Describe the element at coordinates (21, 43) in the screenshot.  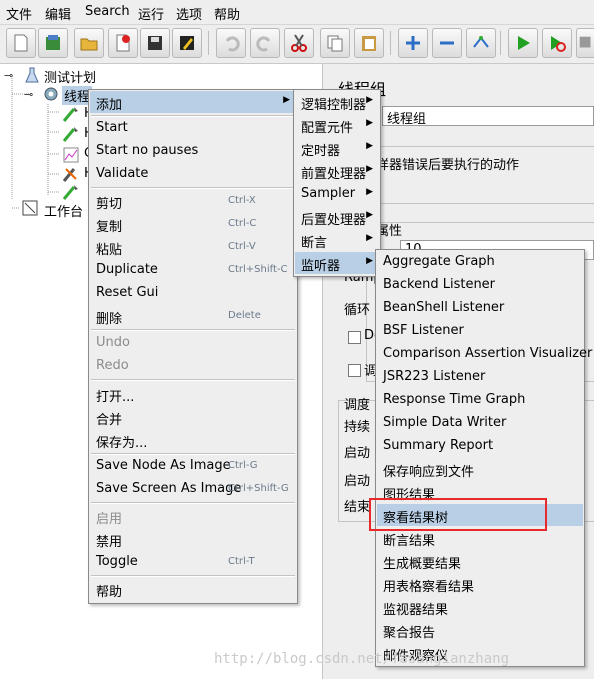
I see `new-icon` at that location.